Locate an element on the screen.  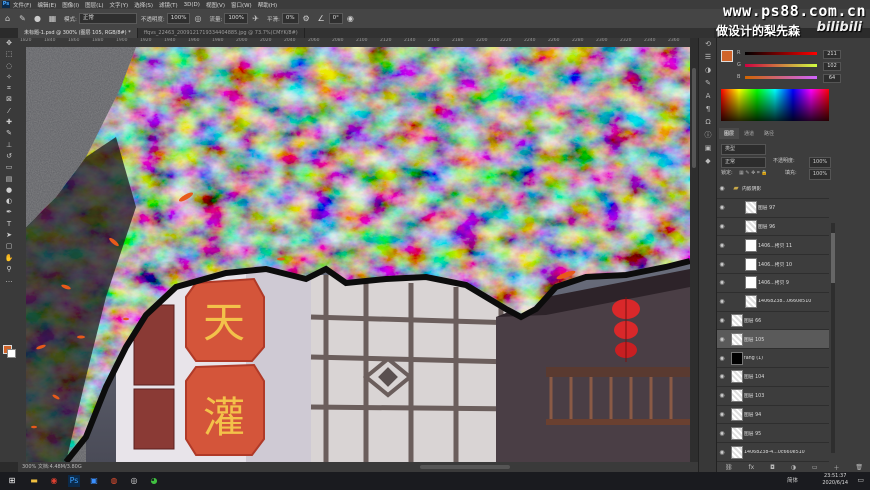
layer-row: ◉ 图层 104 is located at coordinates (773, 377).